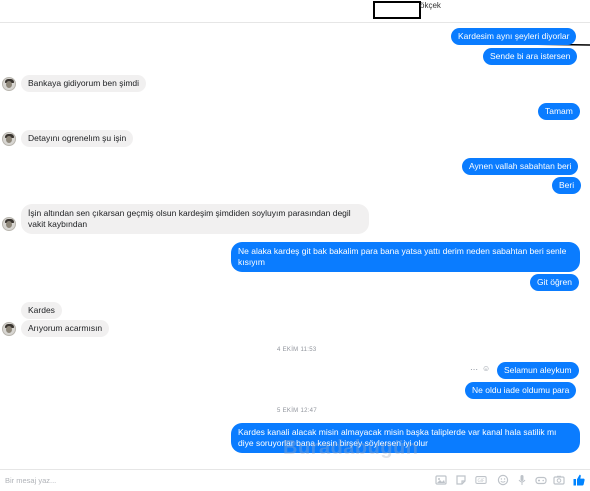 Image resolution: width=590 pixels, height=491 pixels. I want to click on message-text: Arıyorum acarmısın, so click(65, 328).